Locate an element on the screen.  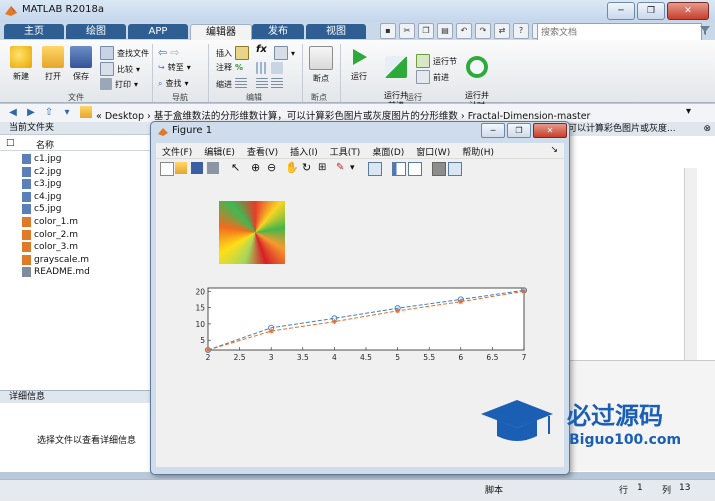
comment-button: 注释 % is located at coordinates (229, 67).